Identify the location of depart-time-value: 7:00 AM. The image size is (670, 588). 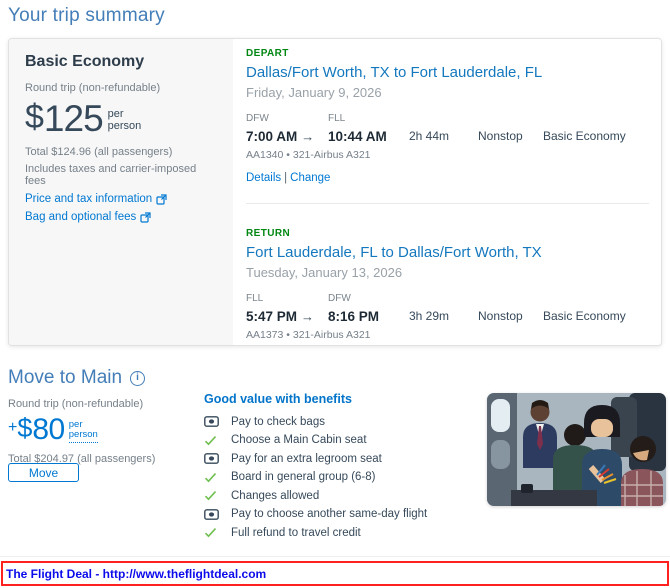
(272, 136).